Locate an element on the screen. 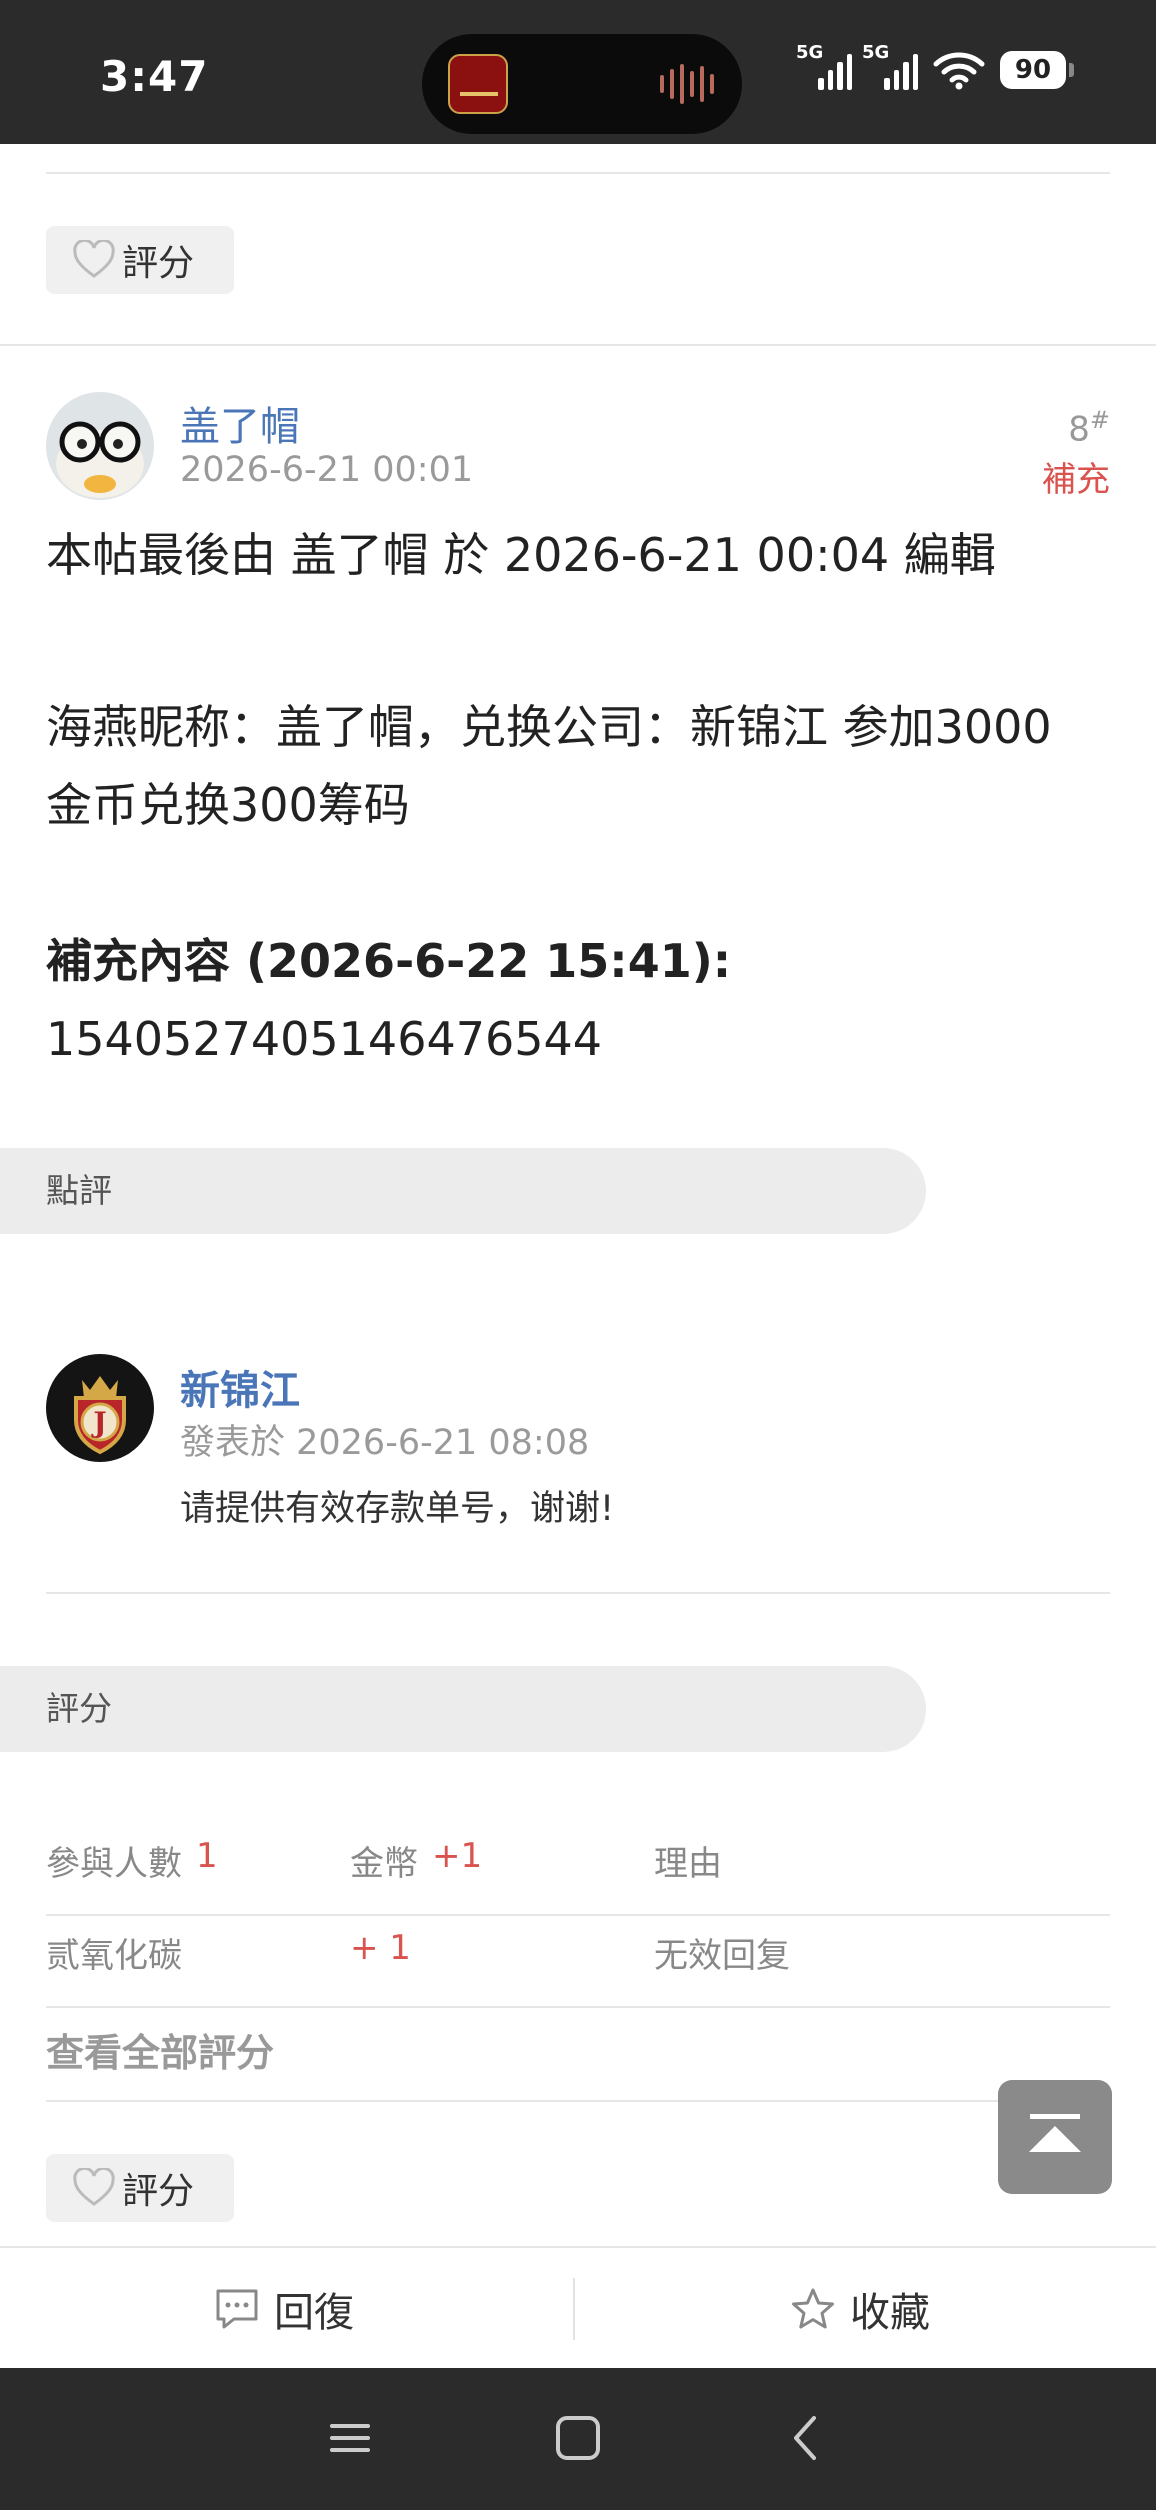  floor-number: 8# is located at coordinates (1089, 427).